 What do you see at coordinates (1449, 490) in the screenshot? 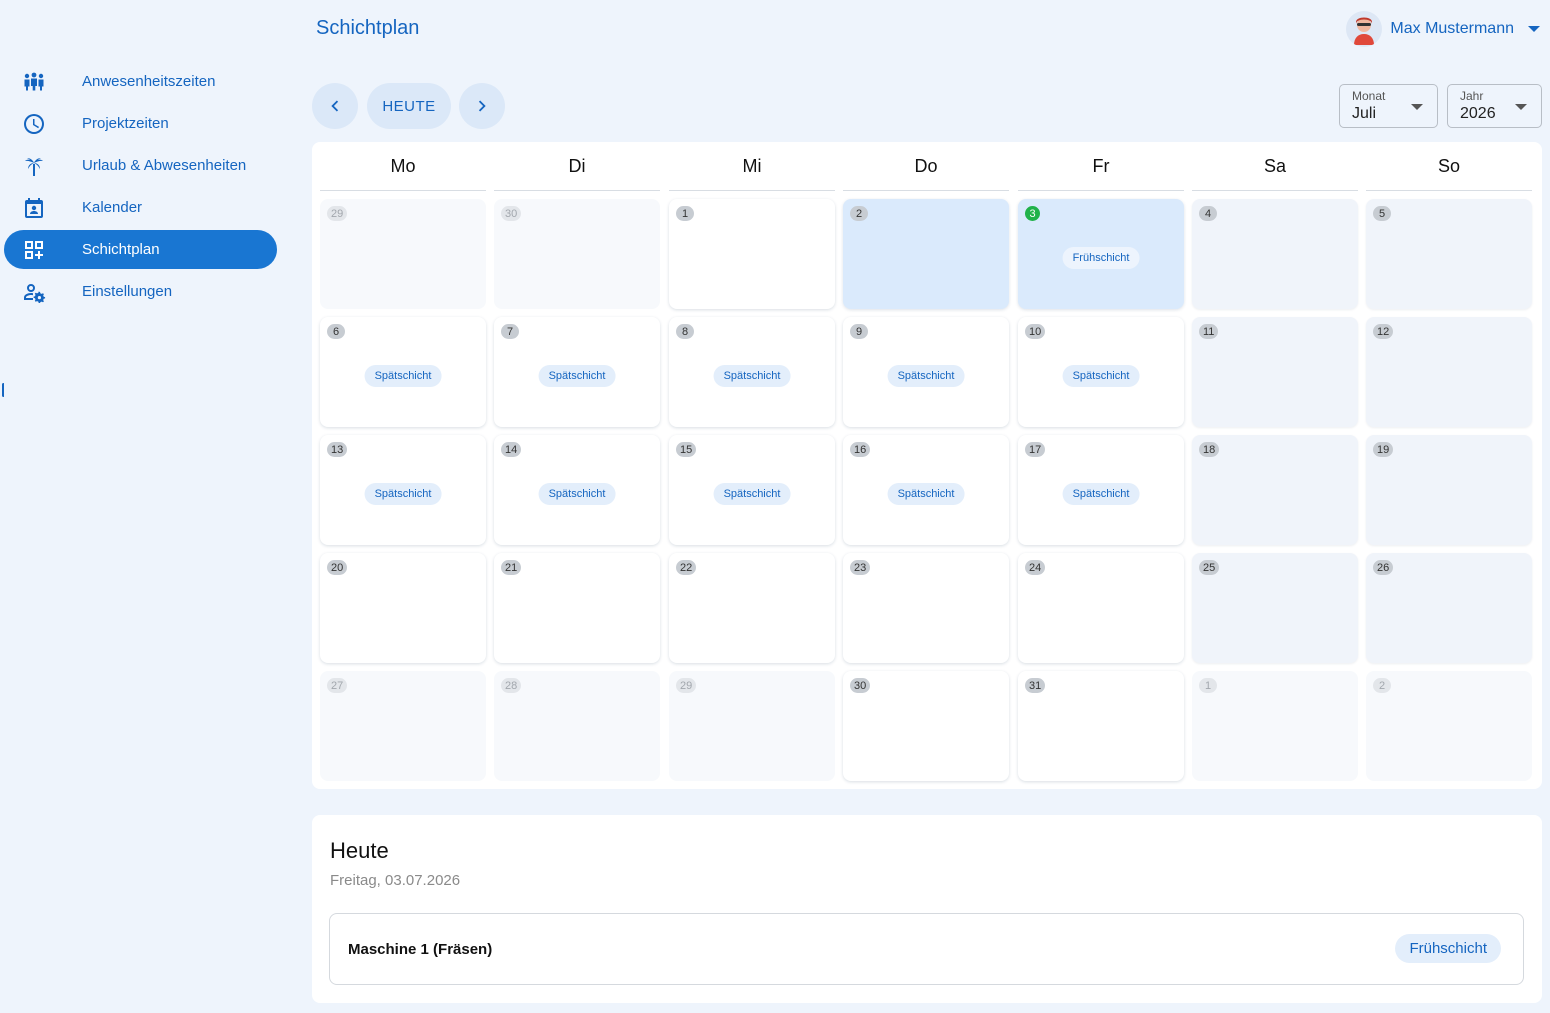
I see `calendar-day-cell: 19` at bounding box center [1449, 490].